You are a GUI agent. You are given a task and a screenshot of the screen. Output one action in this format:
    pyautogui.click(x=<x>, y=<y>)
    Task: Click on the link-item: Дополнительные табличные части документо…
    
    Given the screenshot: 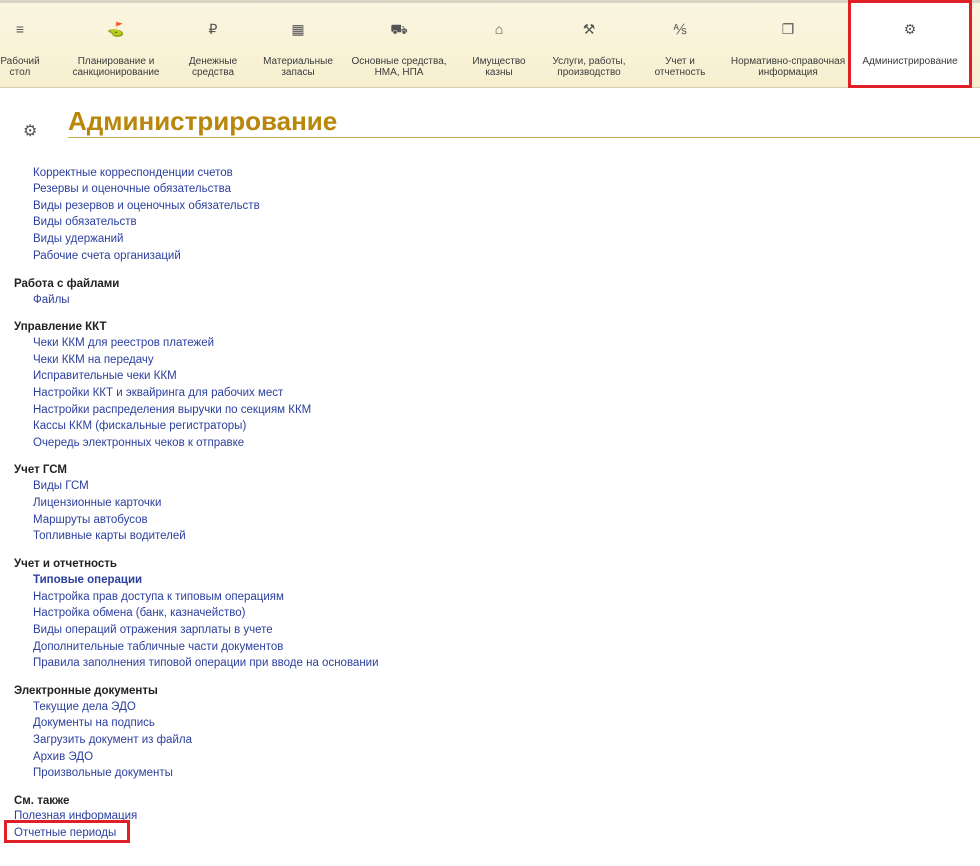 What is the action you would take?
    pyautogui.click(x=158, y=647)
    